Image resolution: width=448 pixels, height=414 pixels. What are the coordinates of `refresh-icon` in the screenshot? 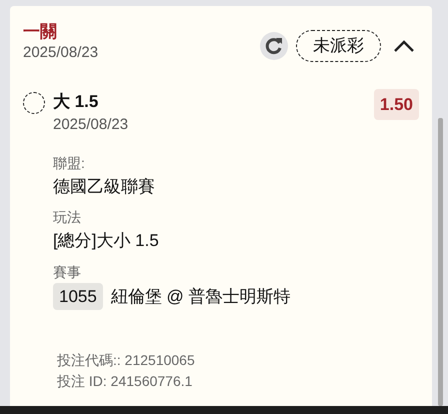 It's located at (274, 46).